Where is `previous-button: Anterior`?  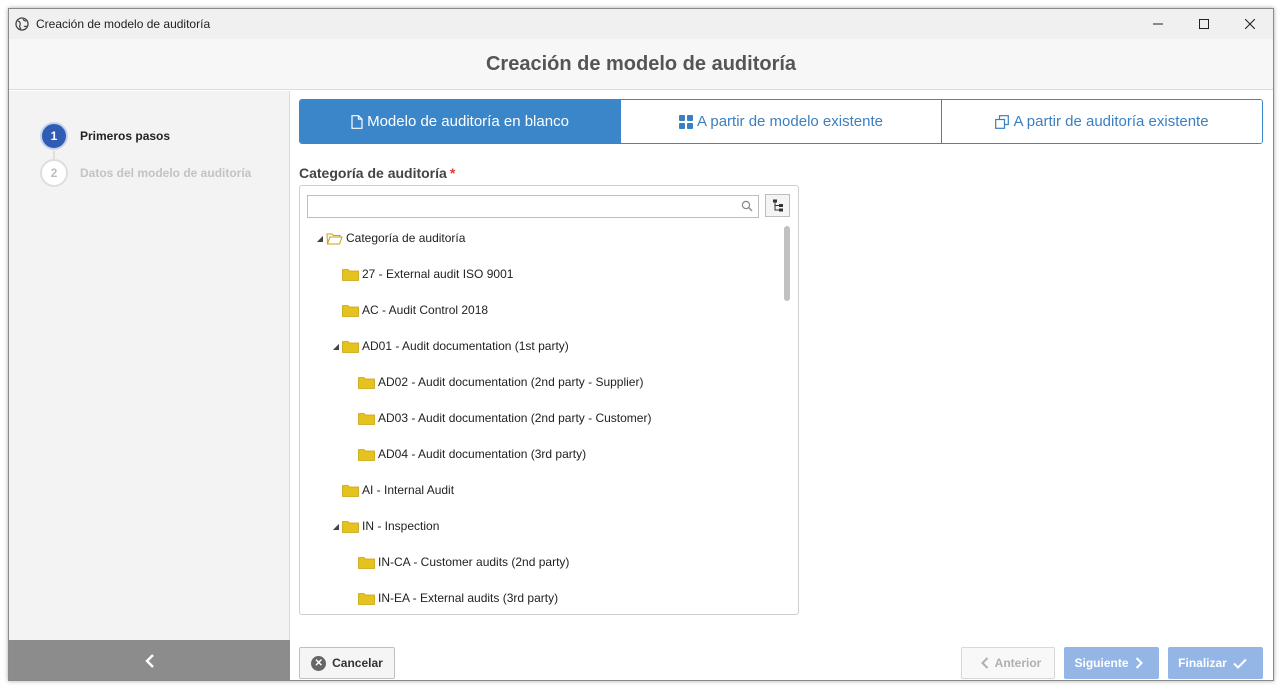
previous-button: Anterior is located at coordinates (1008, 663).